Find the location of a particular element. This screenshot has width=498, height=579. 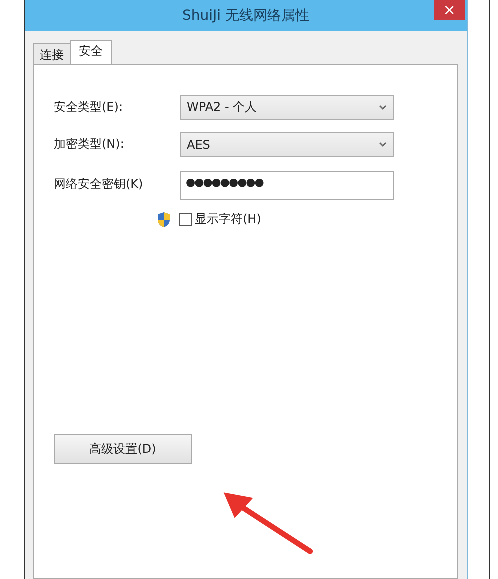

tab: 安全 is located at coordinates (91, 52).